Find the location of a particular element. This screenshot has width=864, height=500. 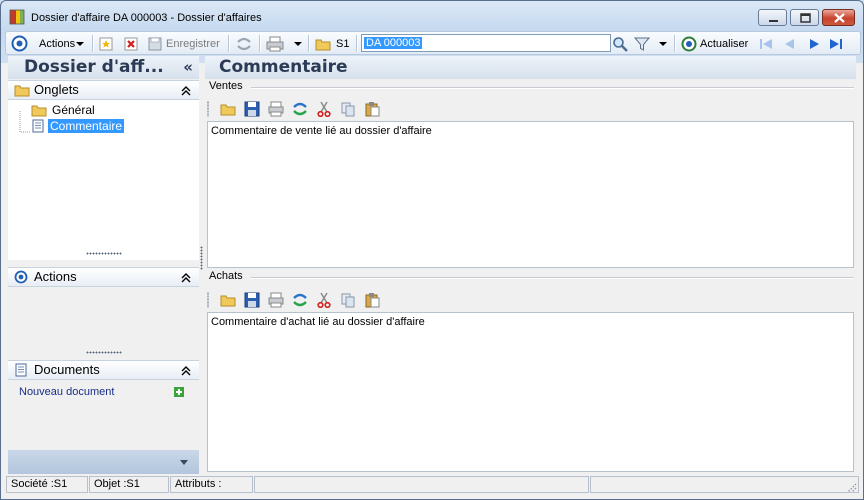

filter-dropdown-icon is located at coordinates (663, 43).